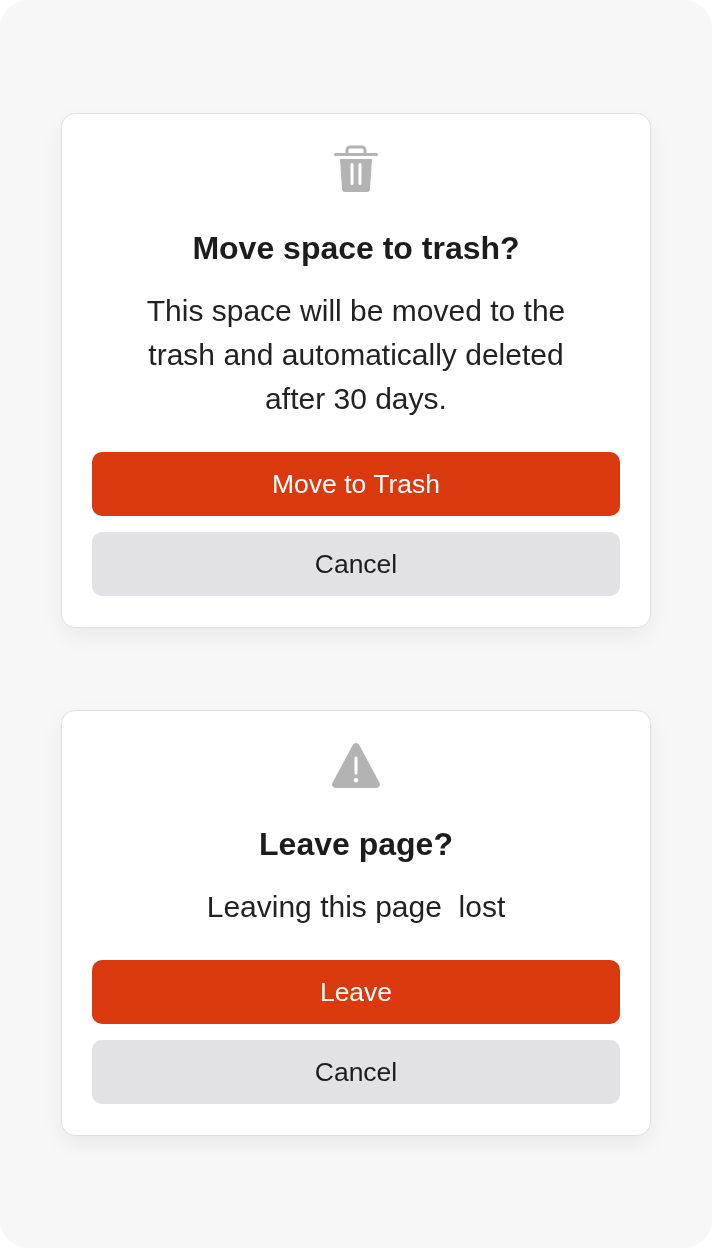 The image size is (712, 1248). What do you see at coordinates (356, 484) in the screenshot?
I see `confirm-button: Move to Trash` at bounding box center [356, 484].